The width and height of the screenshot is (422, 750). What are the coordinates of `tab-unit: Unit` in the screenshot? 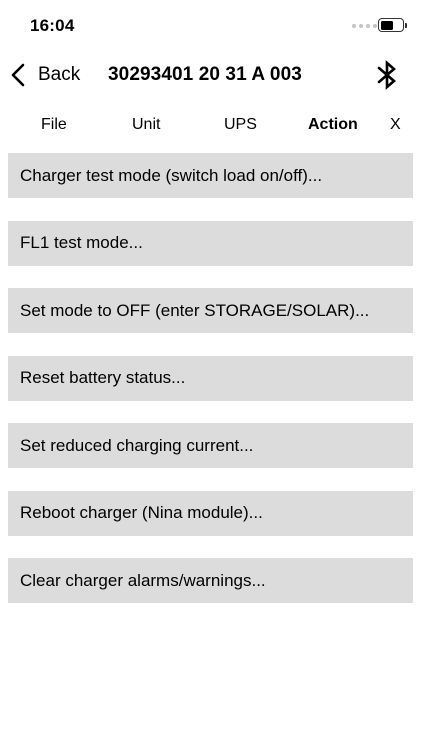 It's located at (146, 125).